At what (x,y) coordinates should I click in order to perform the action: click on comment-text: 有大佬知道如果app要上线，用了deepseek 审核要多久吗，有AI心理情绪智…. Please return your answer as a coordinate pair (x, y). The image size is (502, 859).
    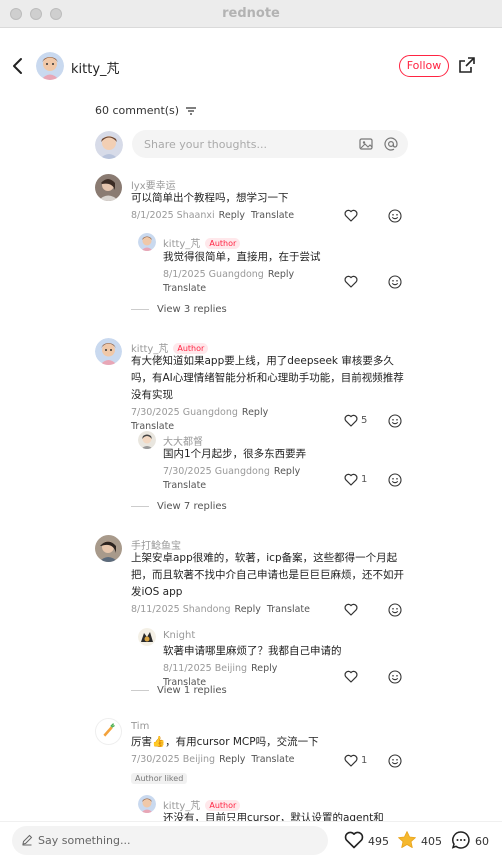
    Looking at the image, I should click on (267, 378).